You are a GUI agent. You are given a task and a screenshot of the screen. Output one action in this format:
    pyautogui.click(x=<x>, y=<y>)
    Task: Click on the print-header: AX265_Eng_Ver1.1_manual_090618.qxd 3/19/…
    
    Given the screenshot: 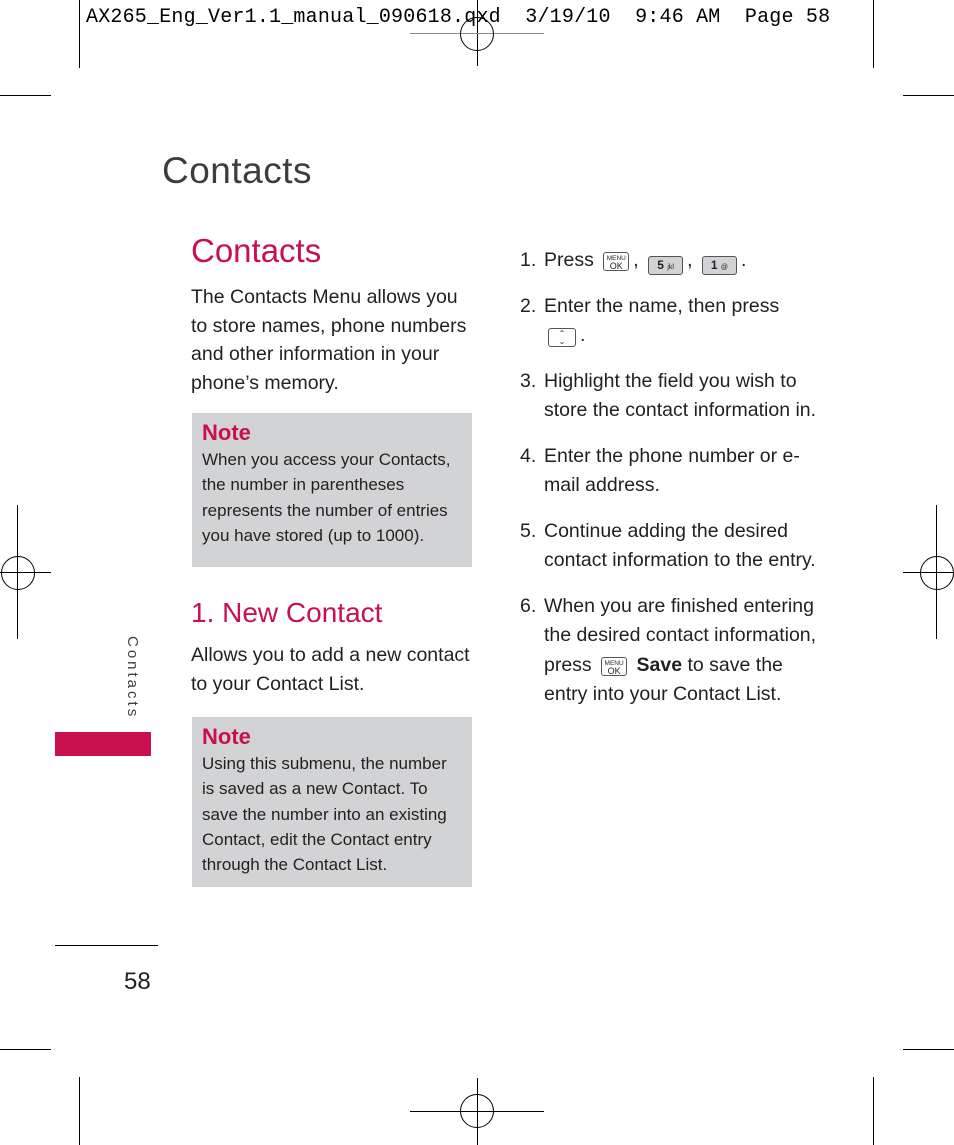 What is the action you would take?
    pyautogui.click(x=458, y=17)
    